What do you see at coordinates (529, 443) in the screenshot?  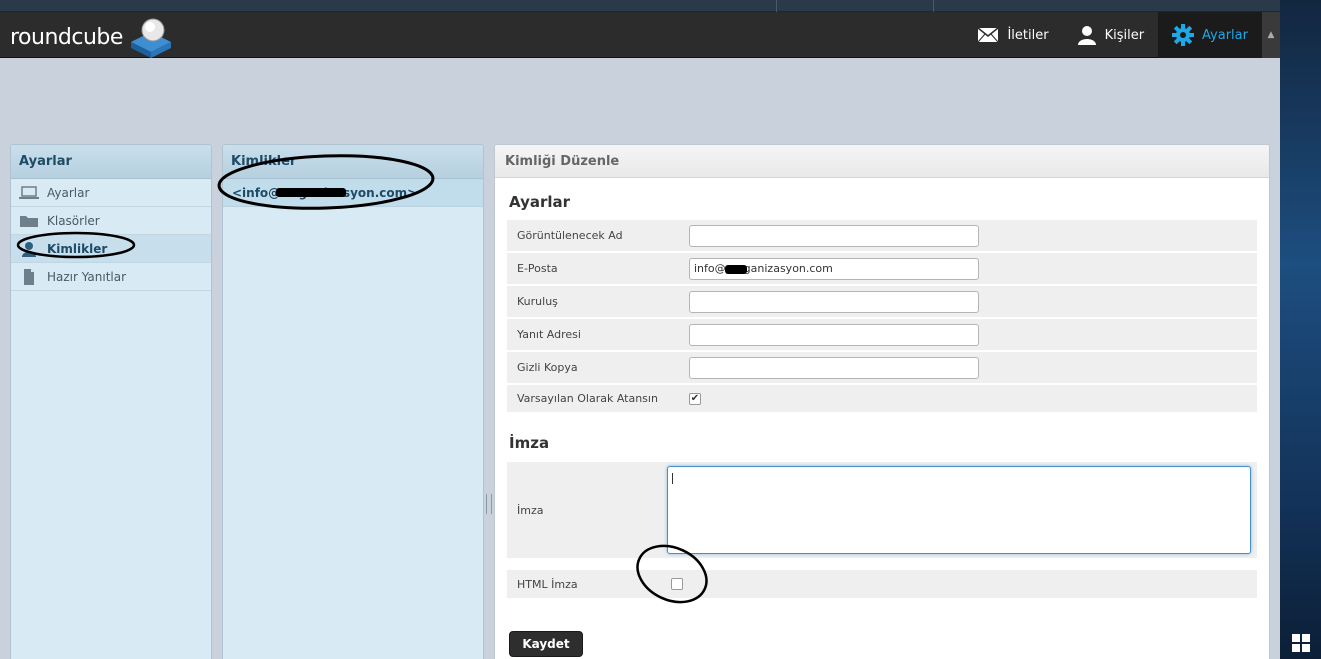 I see `signature-section-title: İmza` at bounding box center [529, 443].